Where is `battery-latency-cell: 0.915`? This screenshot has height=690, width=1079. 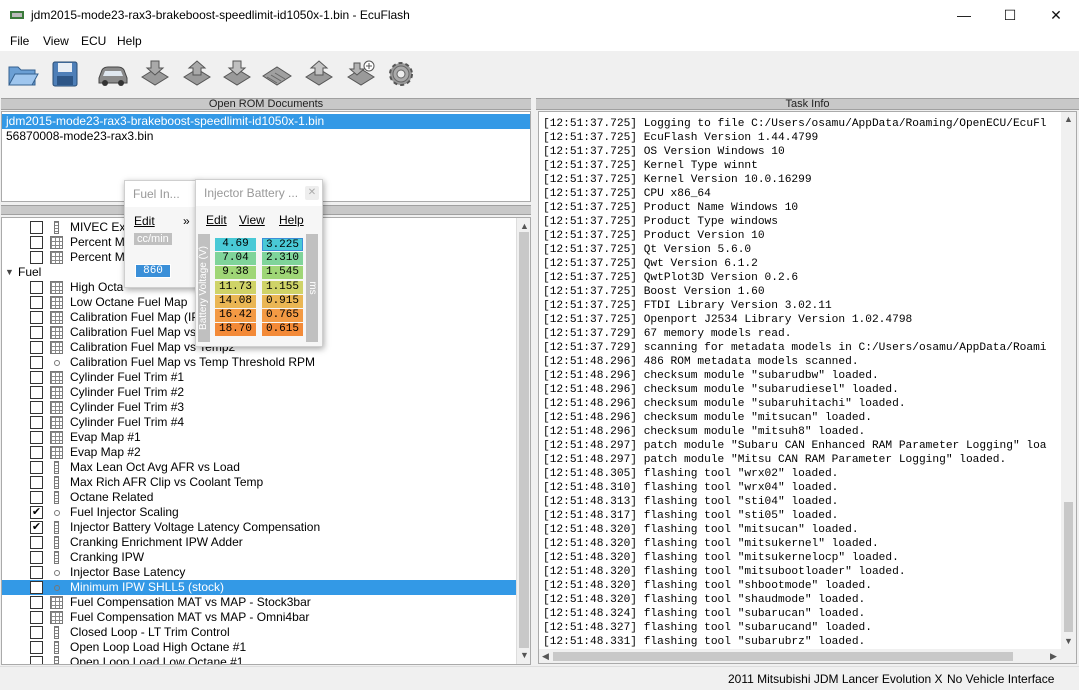 battery-latency-cell: 0.915 is located at coordinates (282, 301).